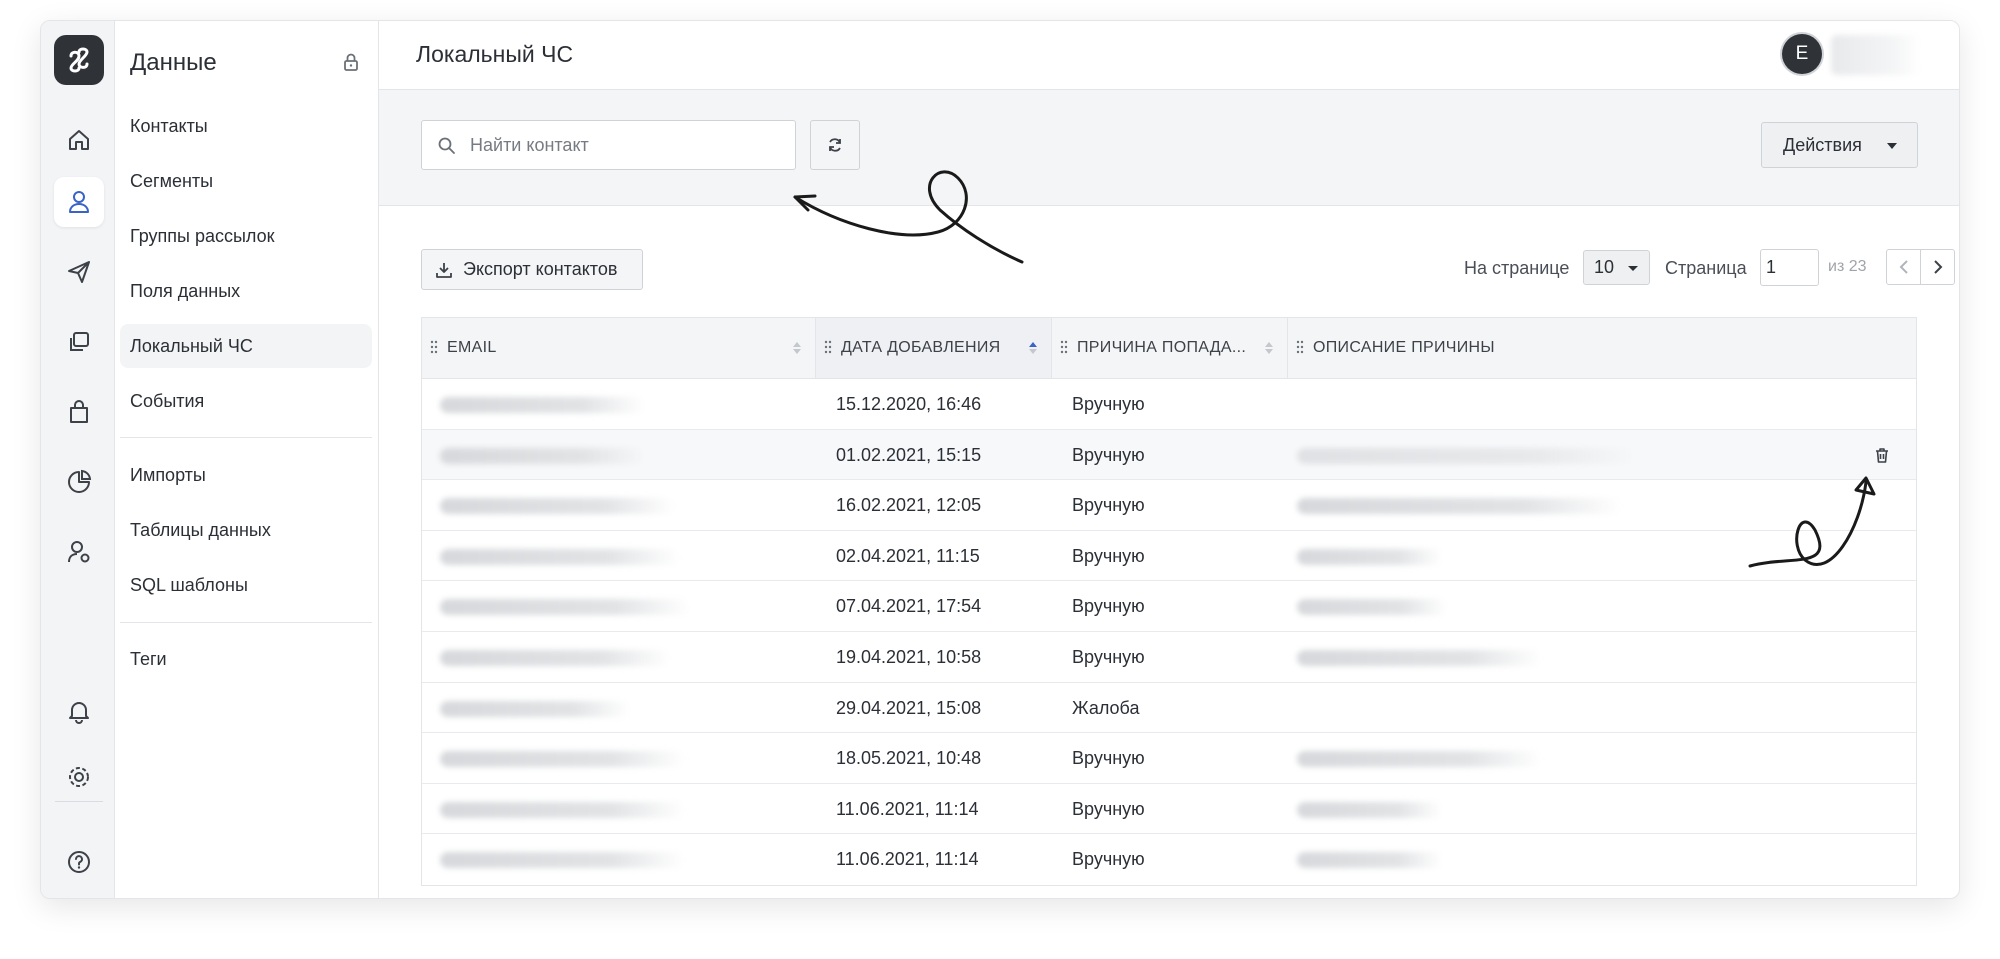 The width and height of the screenshot is (2000, 959). What do you see at coordinates (495, 54) in the screenshot?
I see `page-title: Локальный ЧС` at bounding box center [495, 54].